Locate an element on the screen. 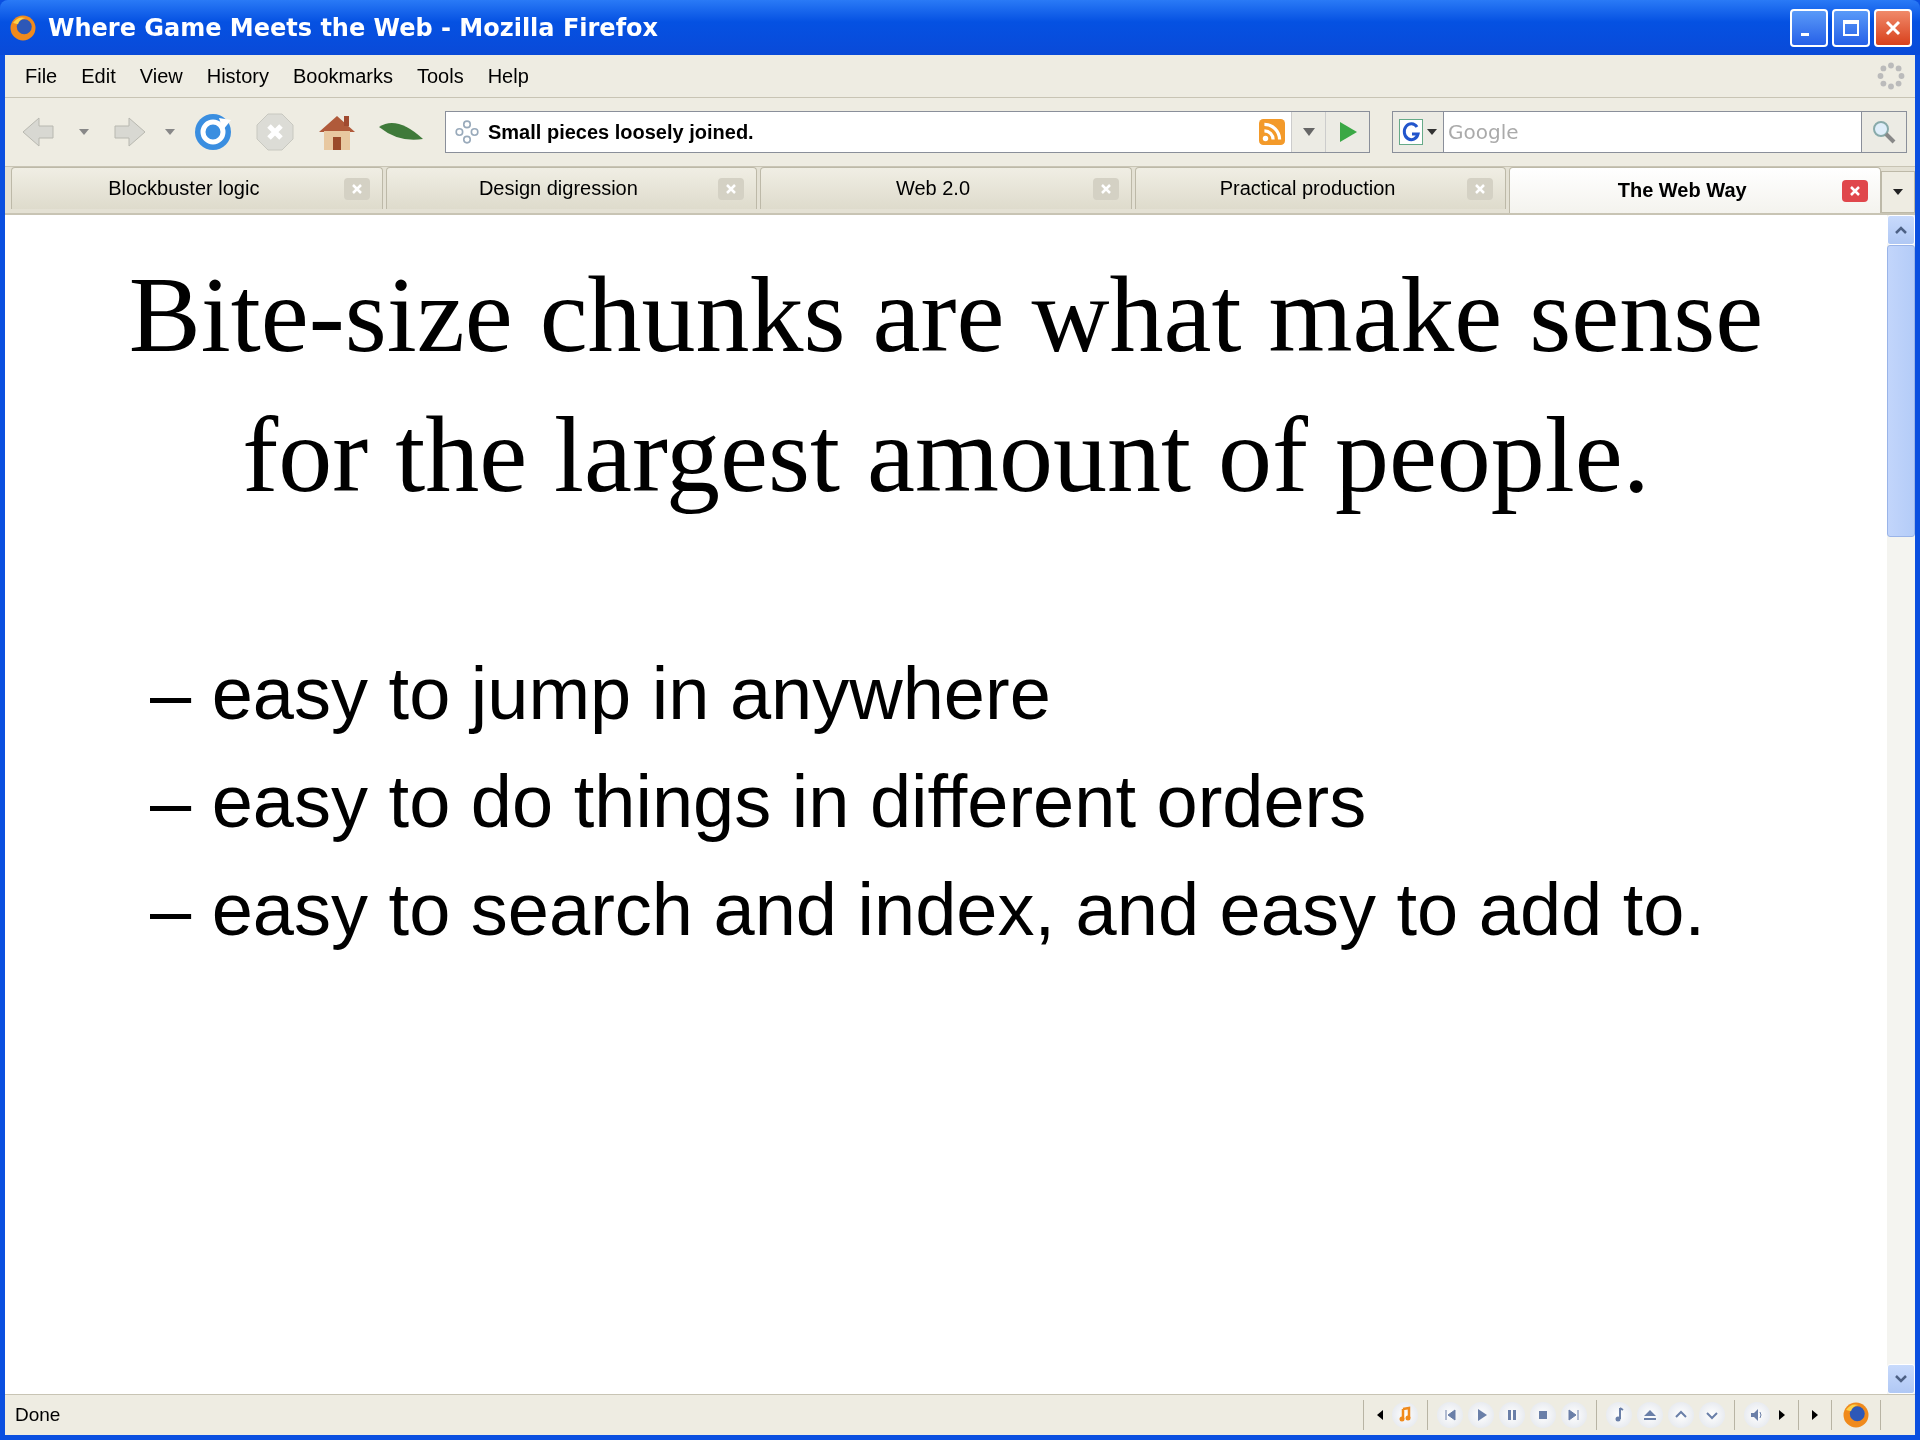 This screenshot has width=1920, height=1440. eject-icon is located at coordinates (1650, 1415).